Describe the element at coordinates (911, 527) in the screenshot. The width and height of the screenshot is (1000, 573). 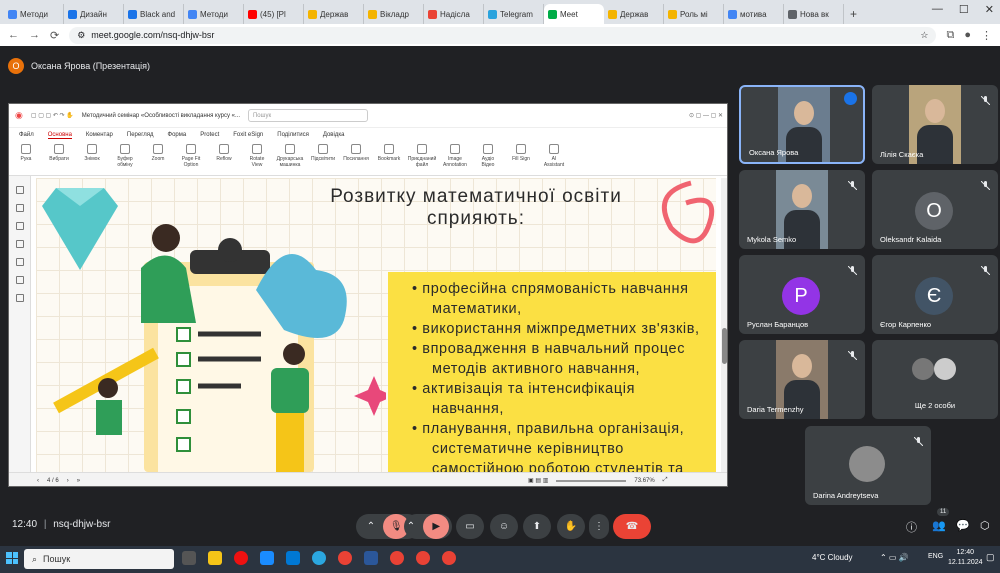
I see `info-icon: ⓘ` at that location.